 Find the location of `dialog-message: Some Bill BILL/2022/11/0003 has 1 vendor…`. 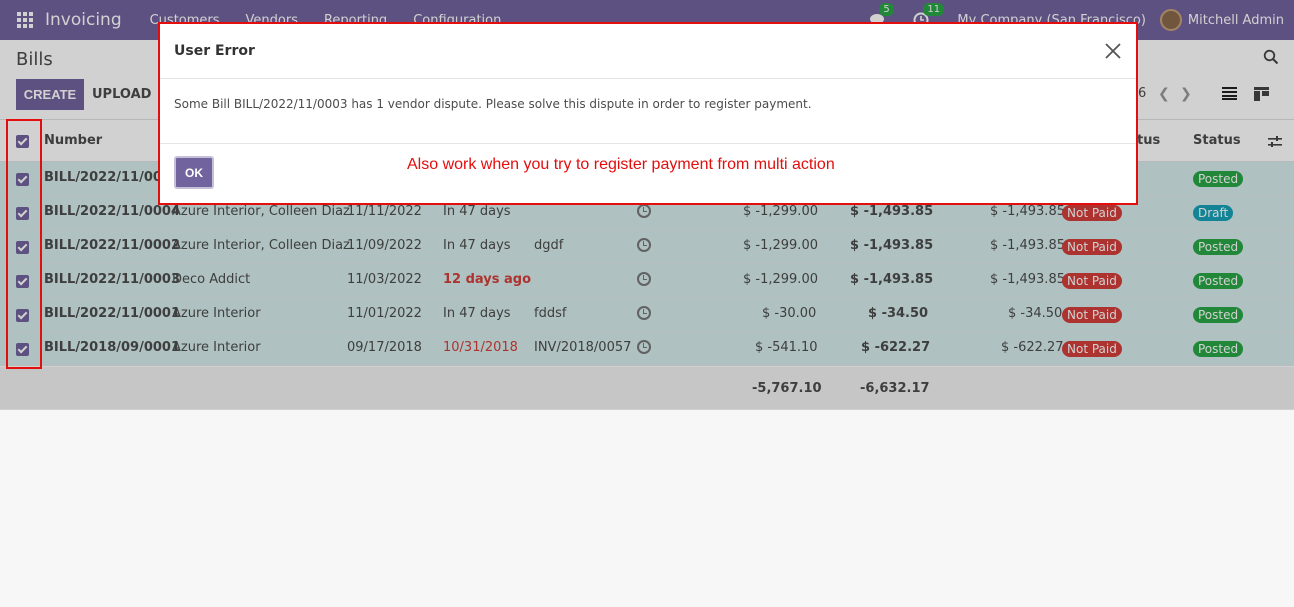

dialog-message: Some Bill BILL/2022/11/0003 has 1 vendor… is located at coordinates (493, 104).